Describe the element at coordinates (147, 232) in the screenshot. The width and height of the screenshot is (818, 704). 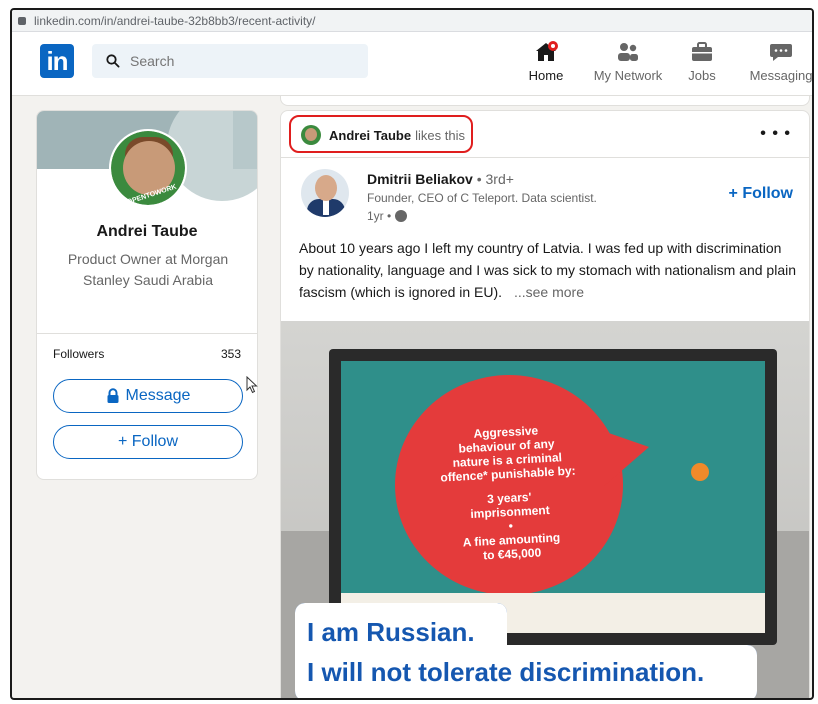
I see `profile-name: Andrei Taube` at that location.